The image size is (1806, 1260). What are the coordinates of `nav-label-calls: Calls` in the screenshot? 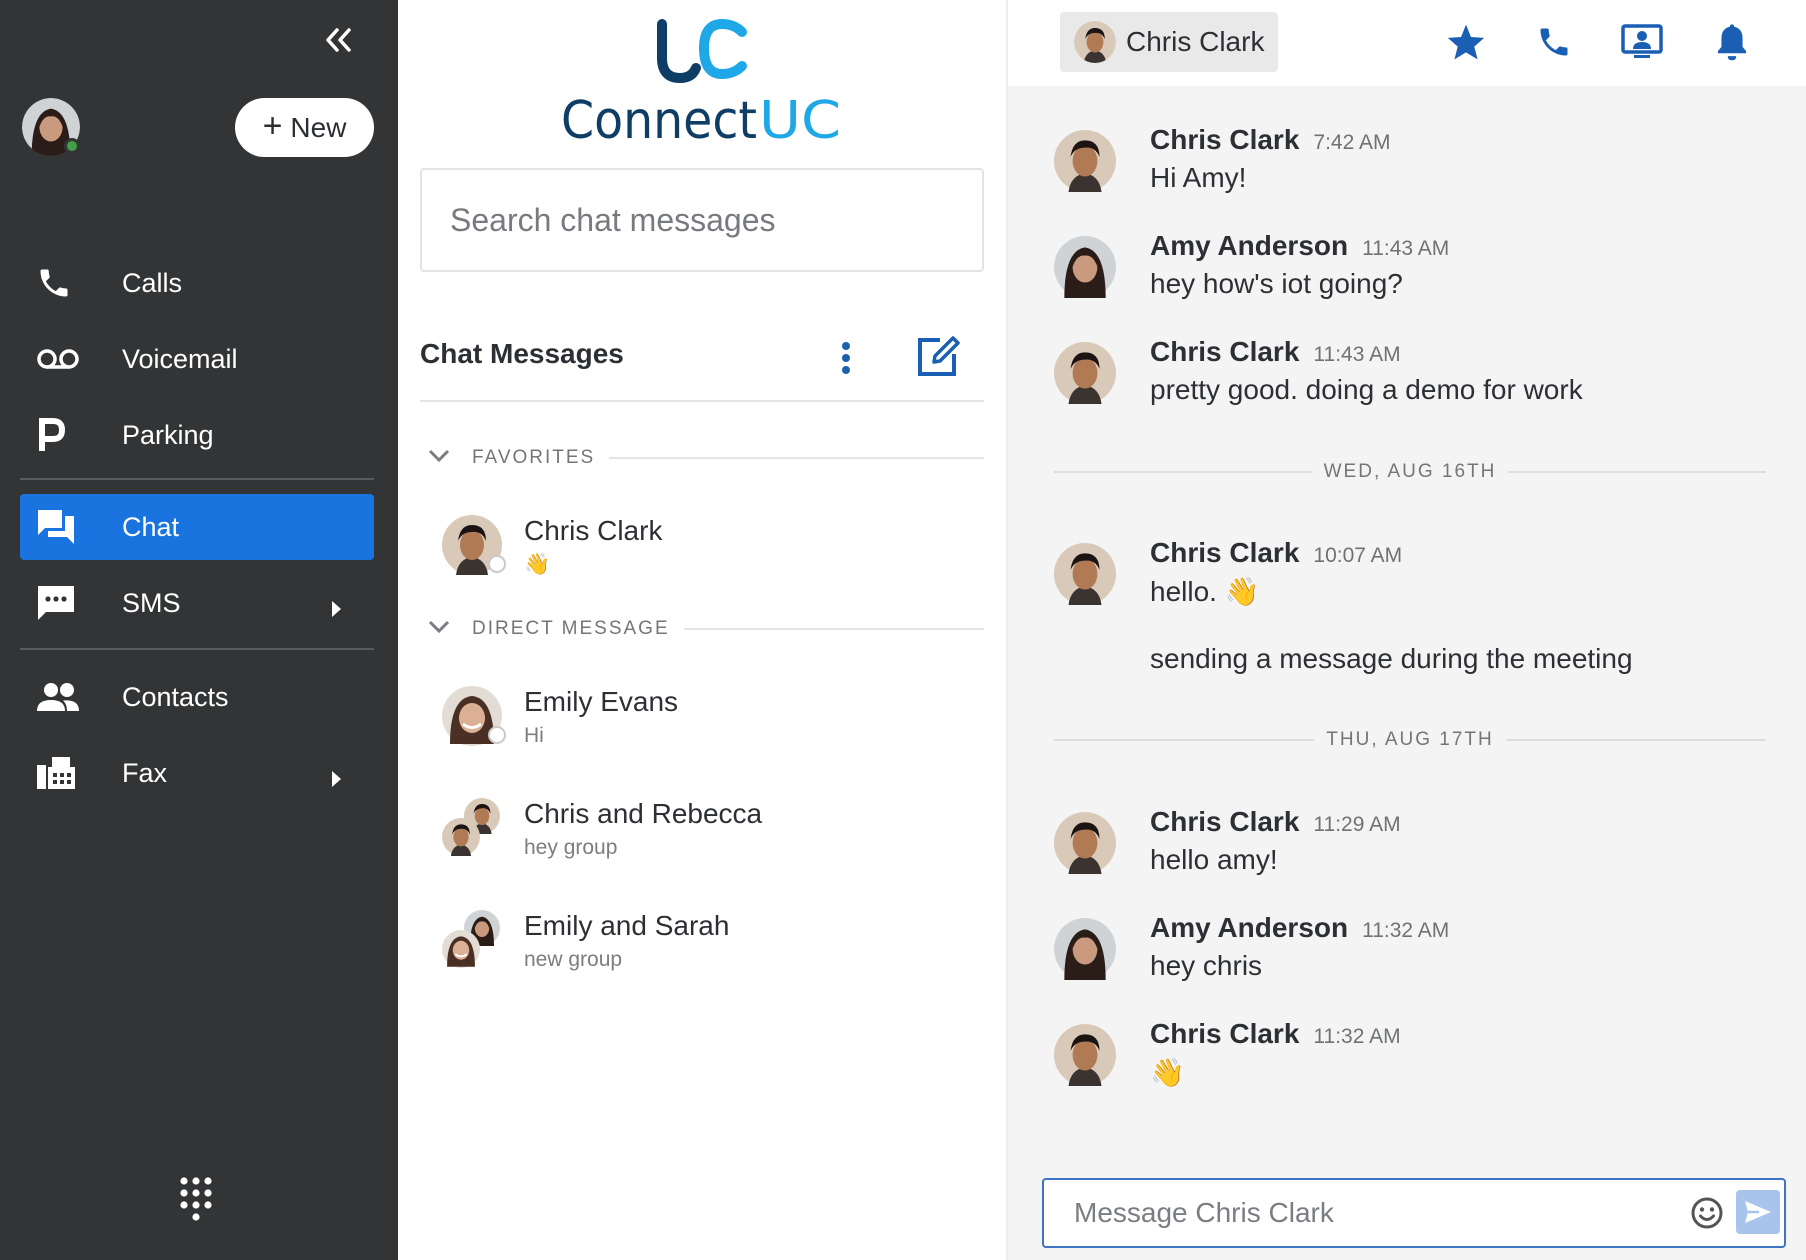 It's located at (152, 282).